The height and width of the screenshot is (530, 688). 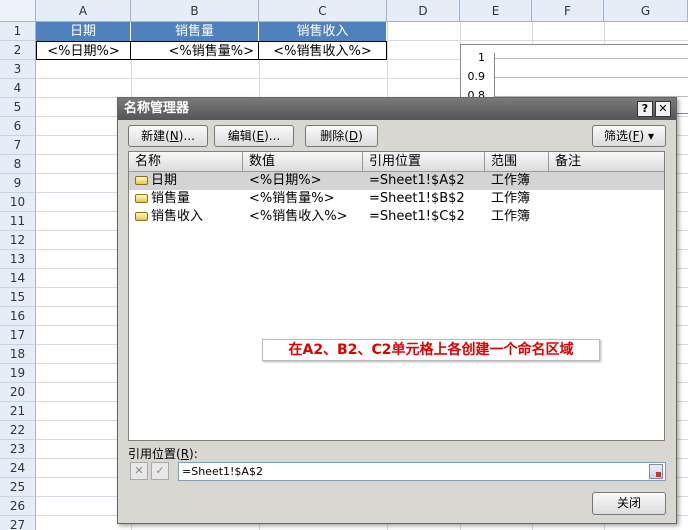 What do you see at coordinates (431, 350) in the screenshot?
I see `annotation-callout: 在A2、B2、C2单元格上各创建一个命名区域` at bounding box center [431, 350].